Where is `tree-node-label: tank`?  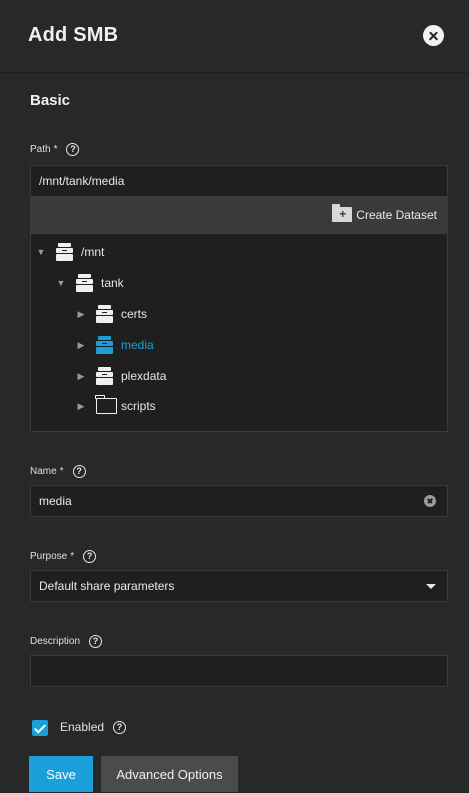
tree-node-label: tank is located at coordinates (112, 283).